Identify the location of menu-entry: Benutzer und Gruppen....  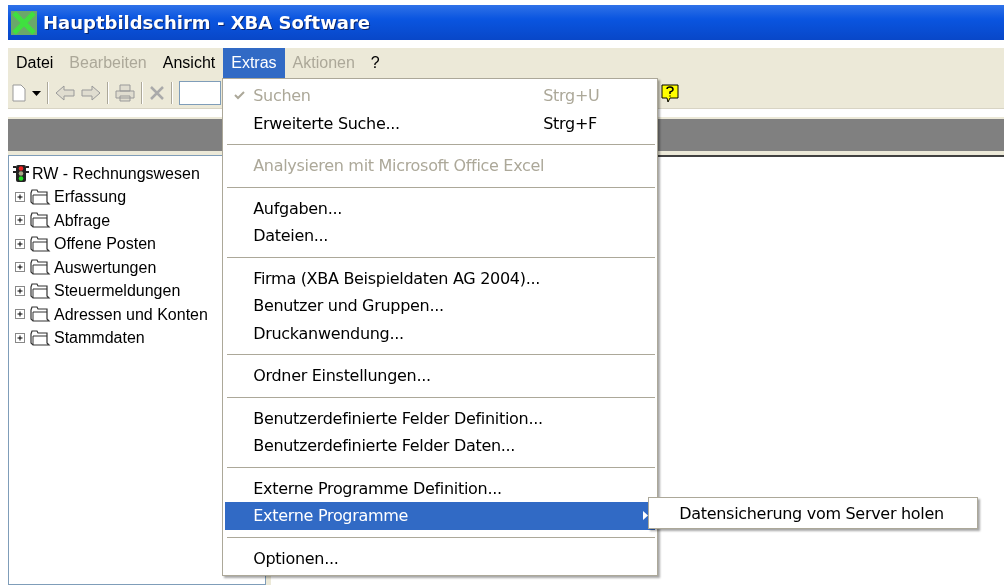
(440, 306).